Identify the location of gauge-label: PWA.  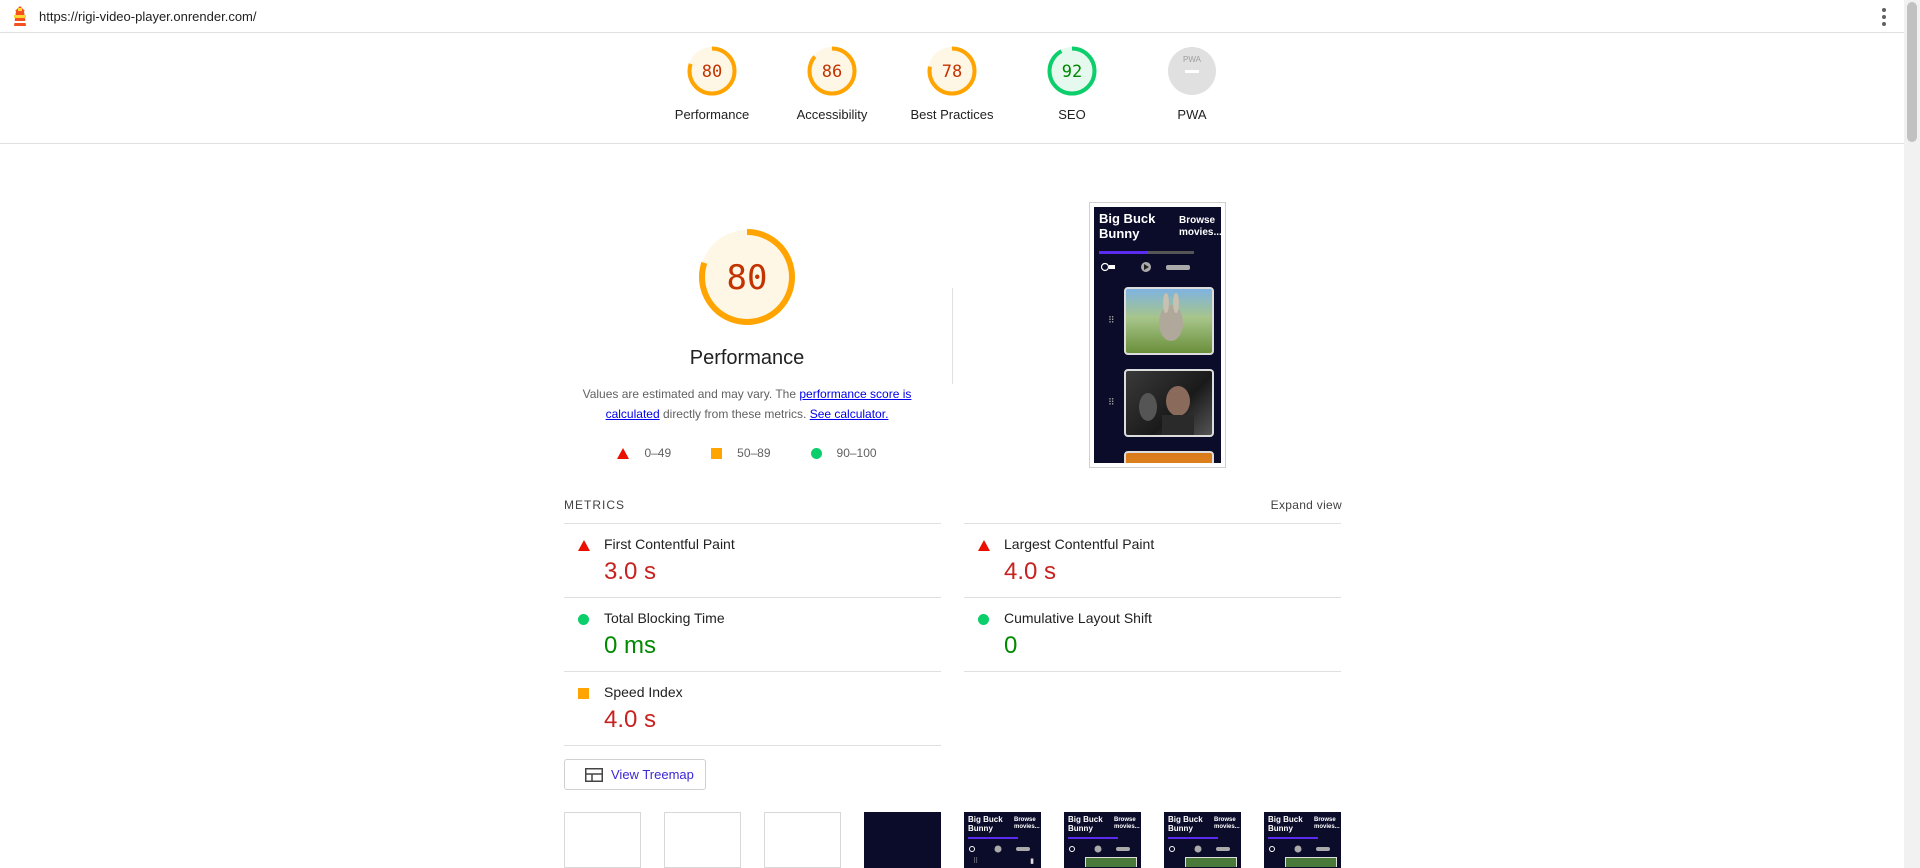
(1192, 114).